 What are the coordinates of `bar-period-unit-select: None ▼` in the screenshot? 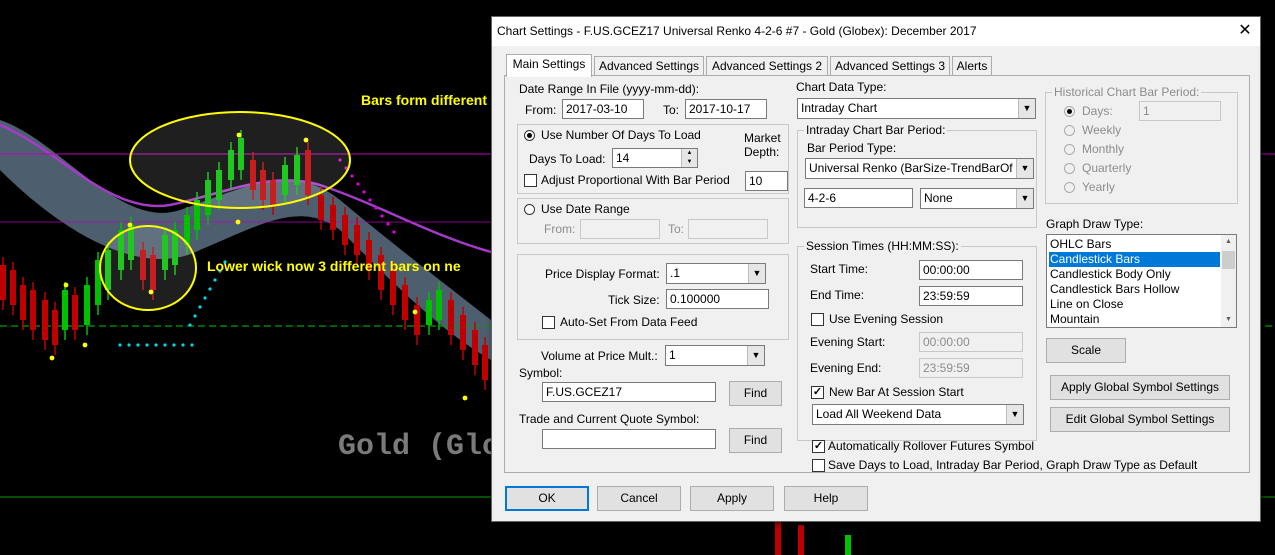 It's located at (977, 198).